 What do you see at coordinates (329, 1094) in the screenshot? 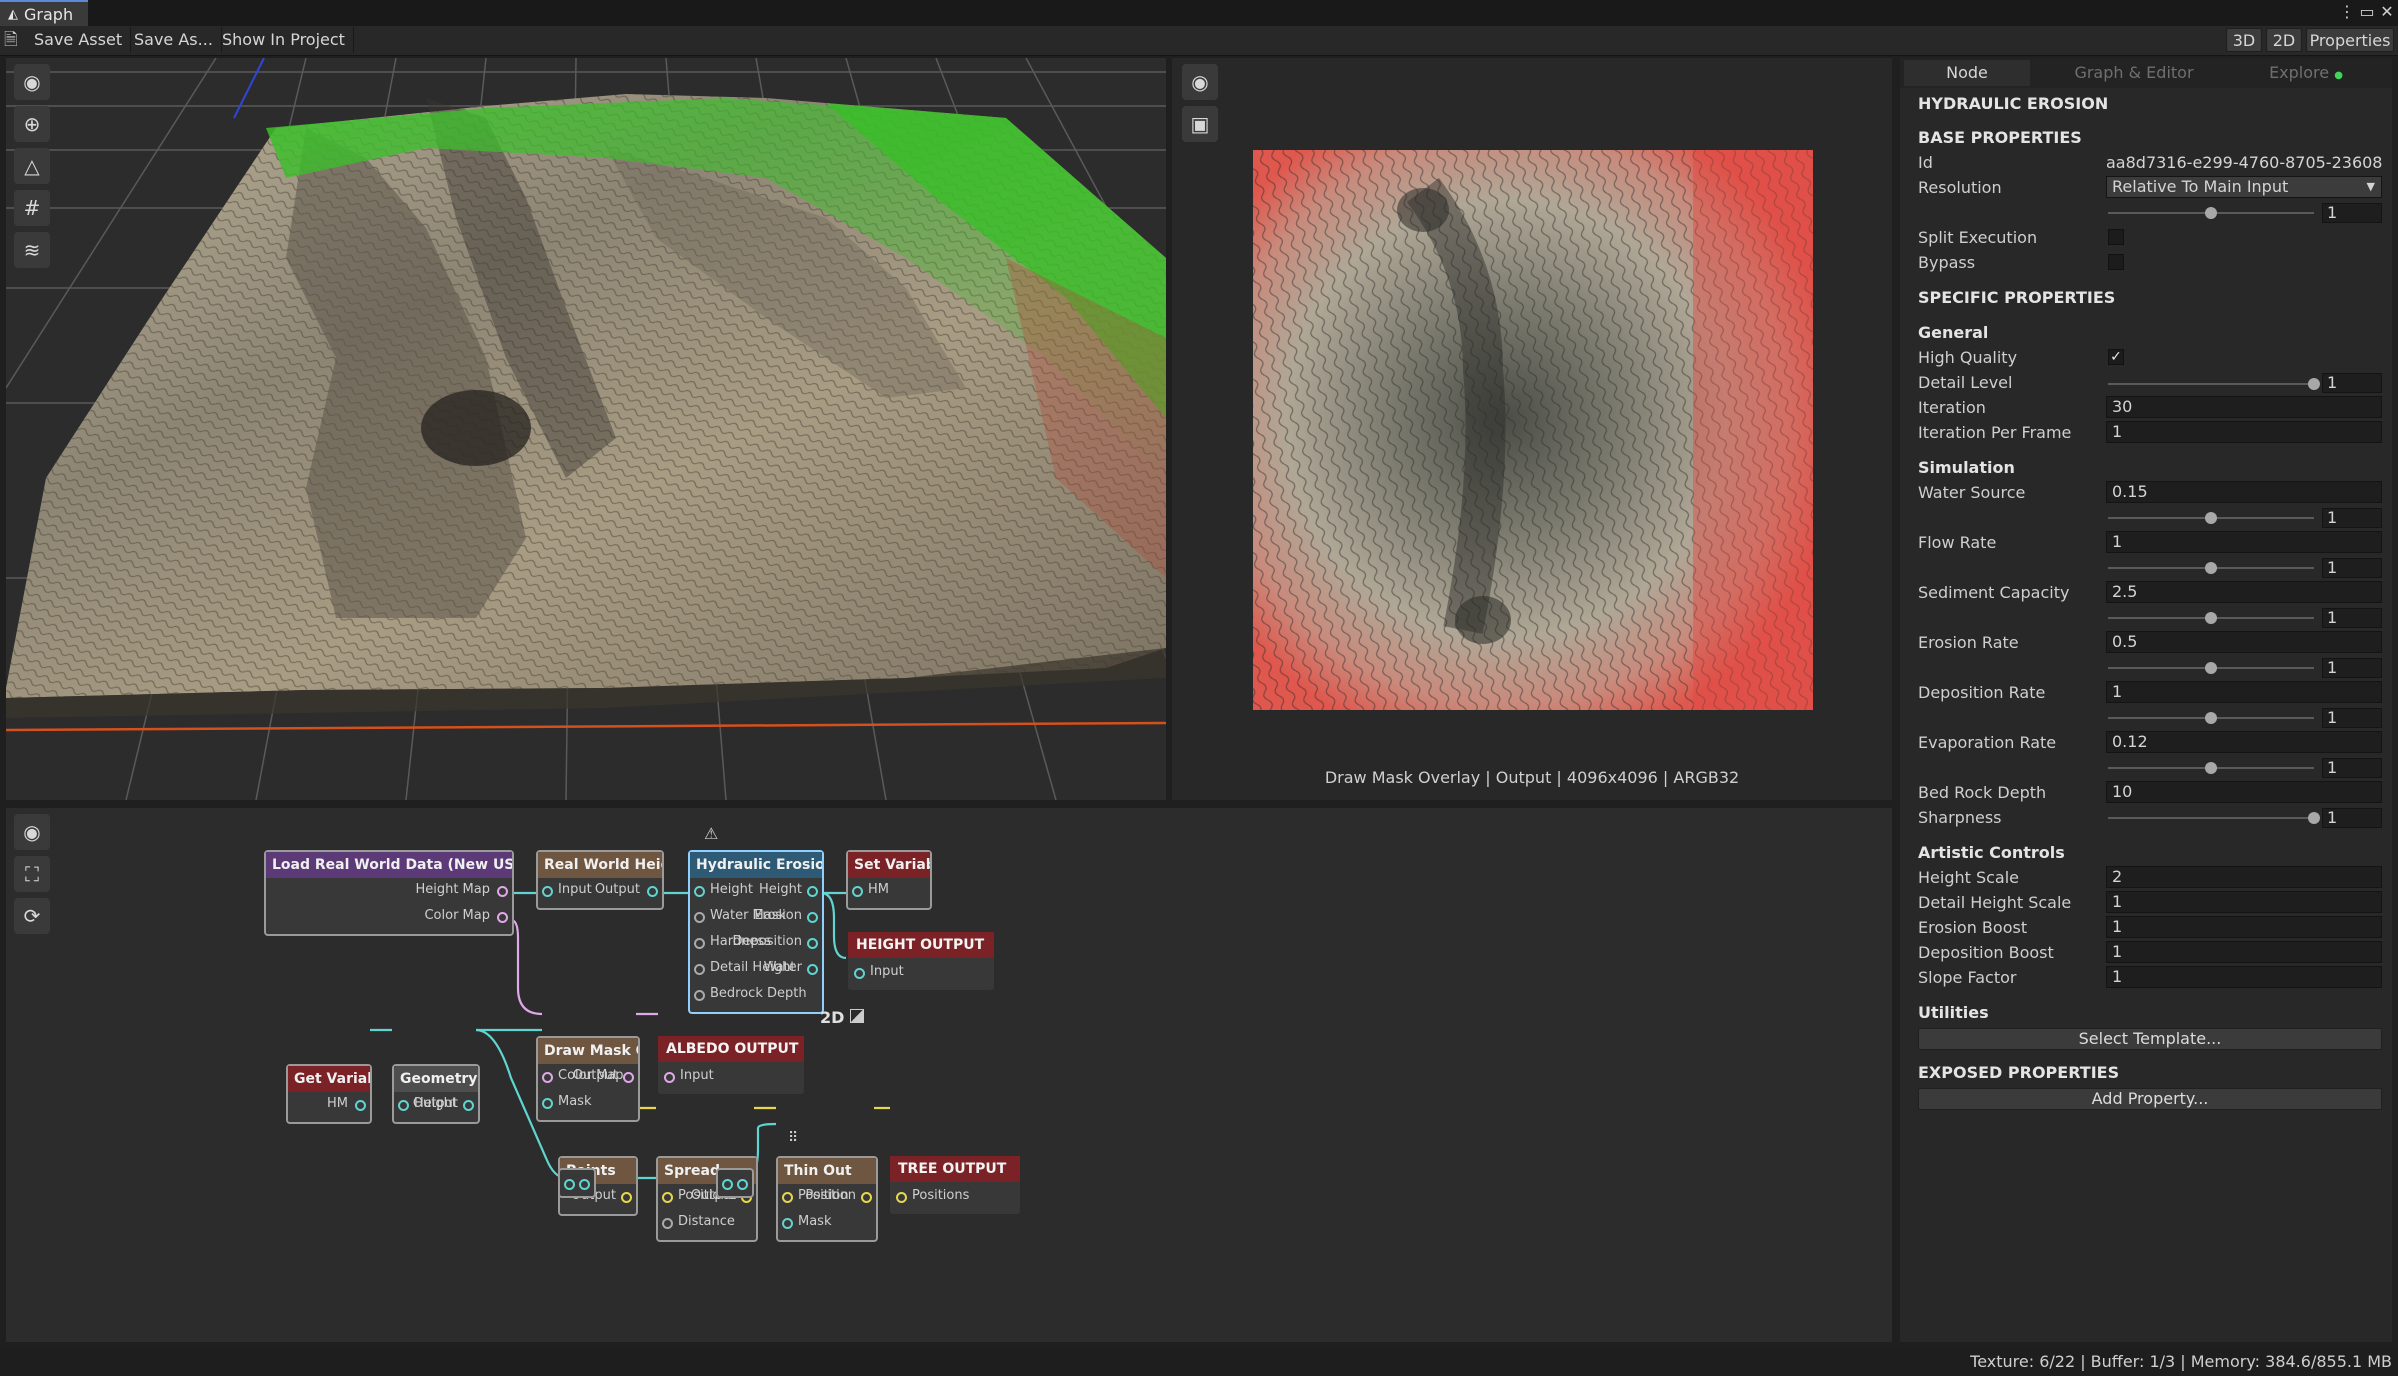
I see `get-variable-node: Get Variable HM` at bounding box center [329, 1094].